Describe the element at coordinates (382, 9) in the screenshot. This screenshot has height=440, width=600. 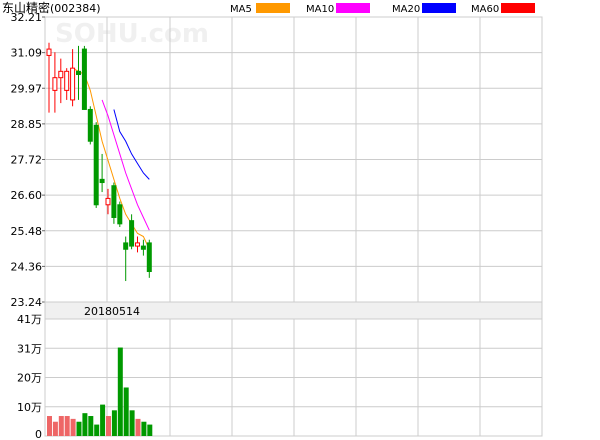
I see `ma-legend: MA5 MA10 MA20 MA60` at that location.